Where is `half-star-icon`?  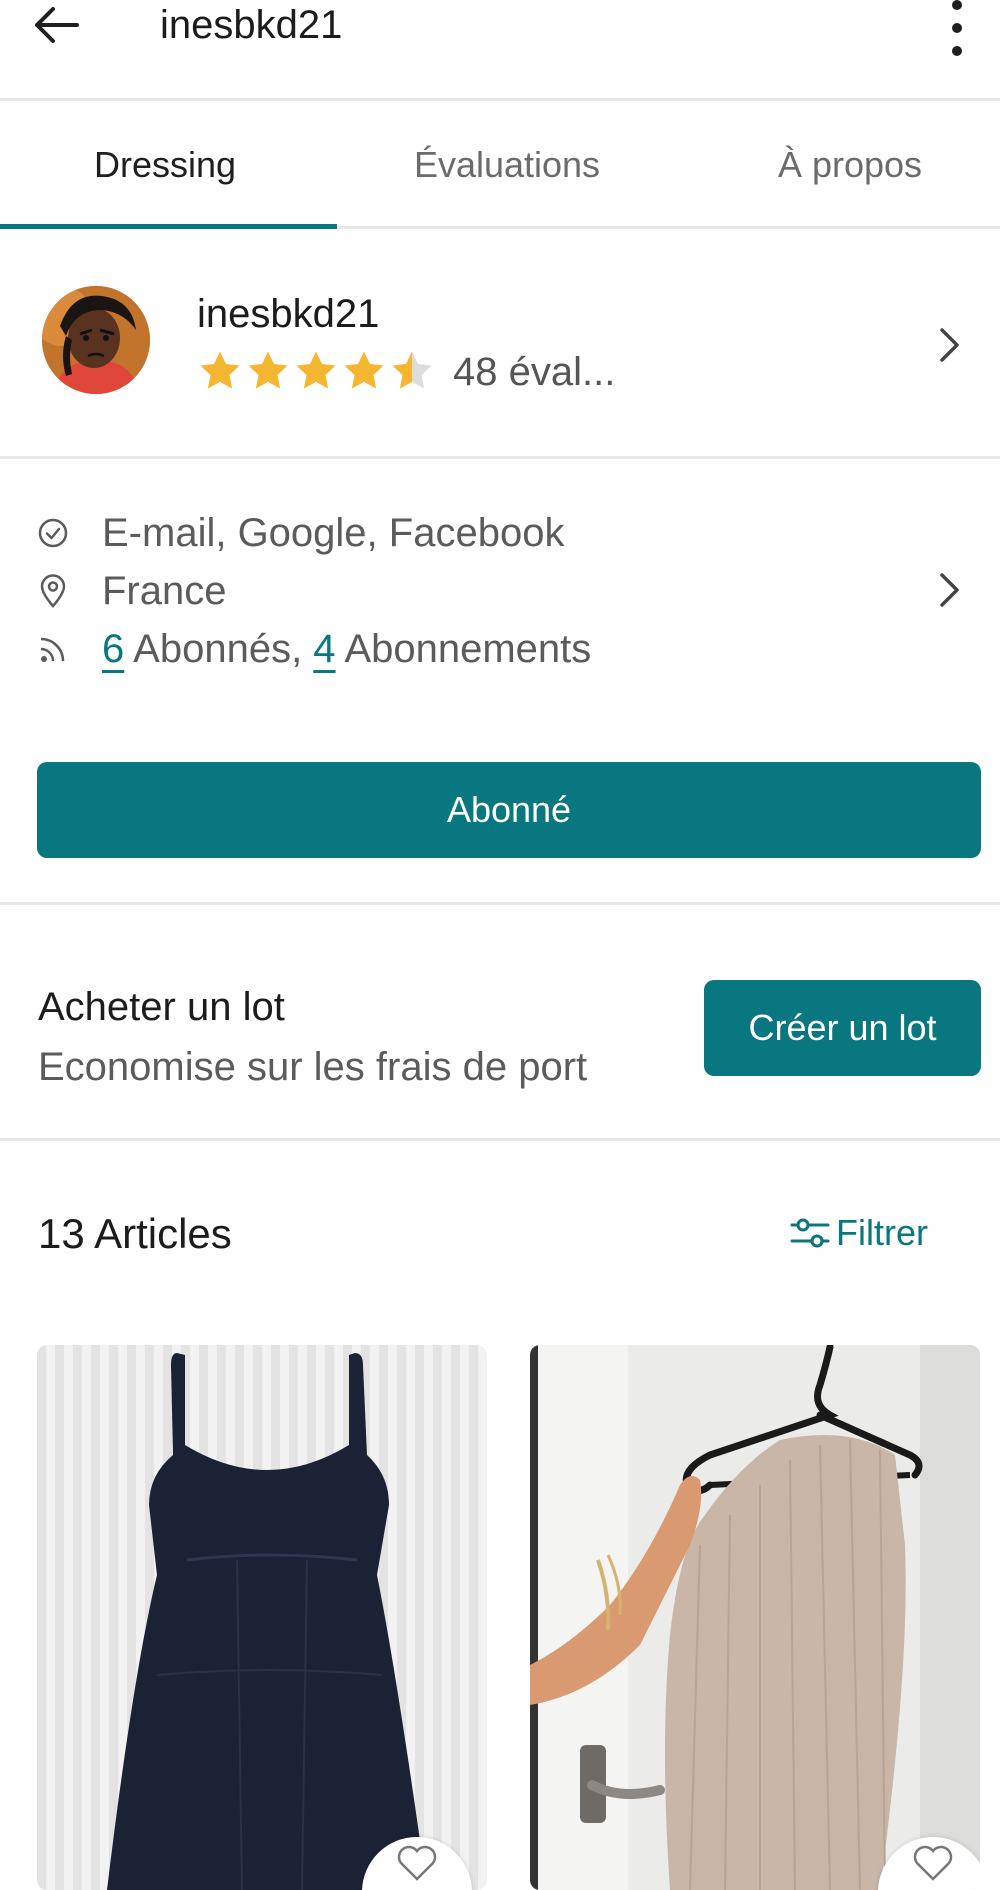
half-star-icon is located at coordinates (412, 370).